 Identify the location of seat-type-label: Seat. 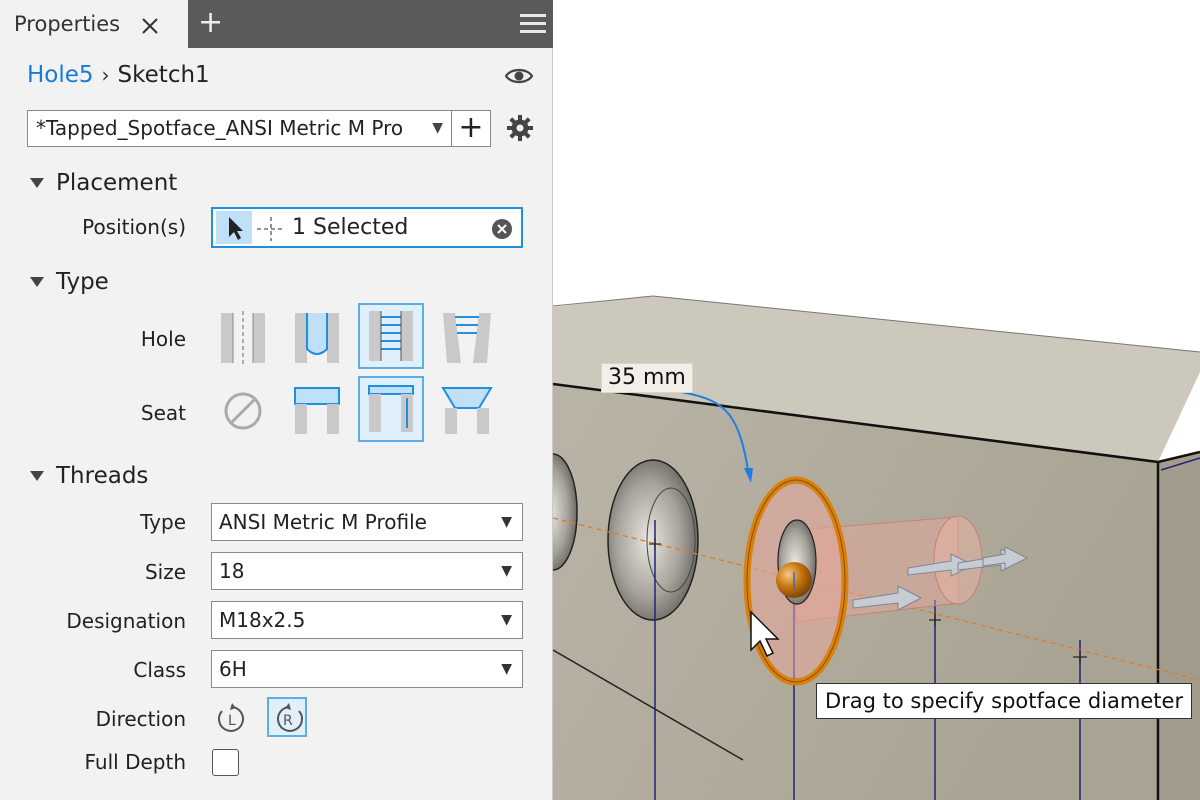
(163, 413).